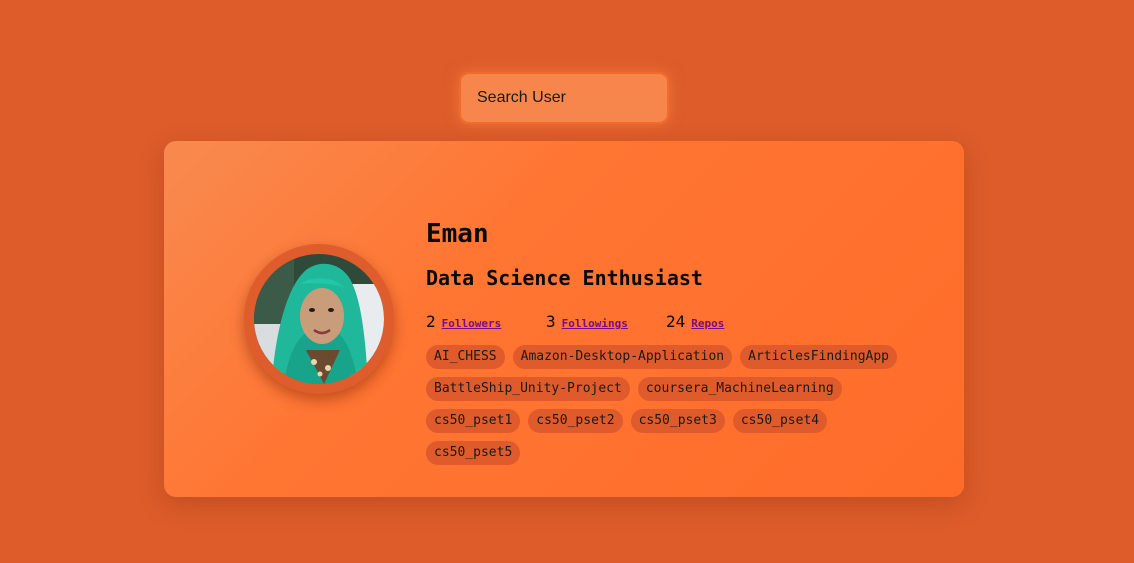  What do you see at coordinates (575, 421) in the screenshot?
I see `repo-chip: cs50_pset2` at bounding box center [575, 421].